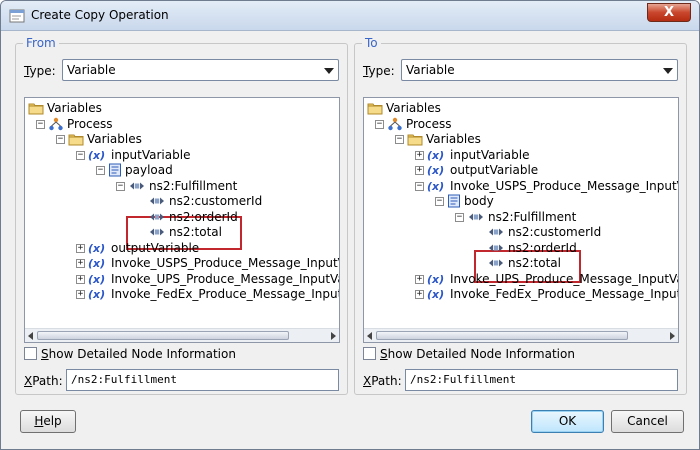  Describe the element at coordinates (350, 16) in the screenshot. I see `title-bar: Create Copy Operation X` at that location.